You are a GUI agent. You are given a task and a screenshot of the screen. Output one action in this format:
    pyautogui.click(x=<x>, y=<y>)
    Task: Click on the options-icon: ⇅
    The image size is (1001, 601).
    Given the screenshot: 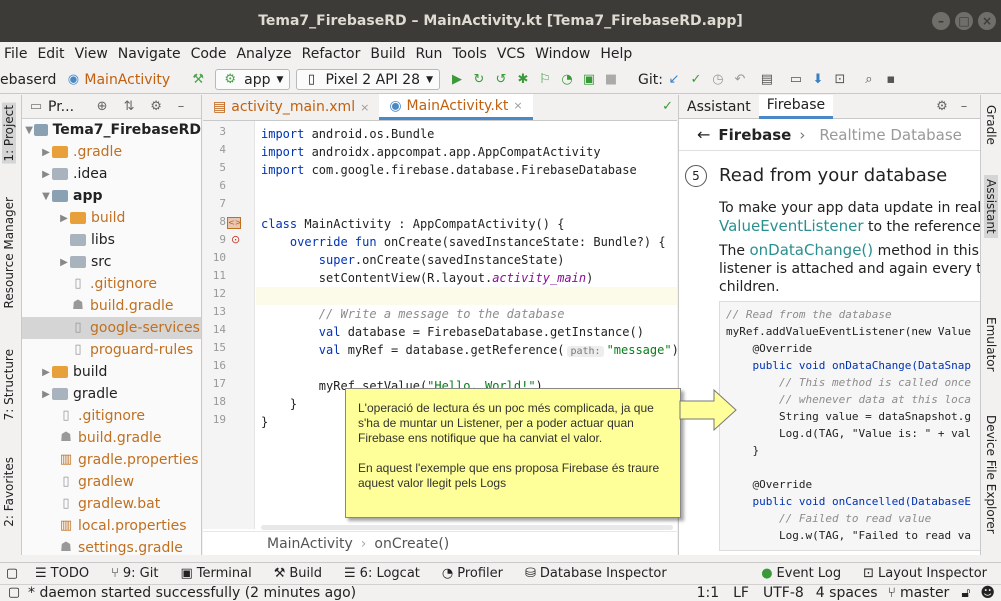 What is the action you would take?
    pyautogui.click(x=129, y=107)
    